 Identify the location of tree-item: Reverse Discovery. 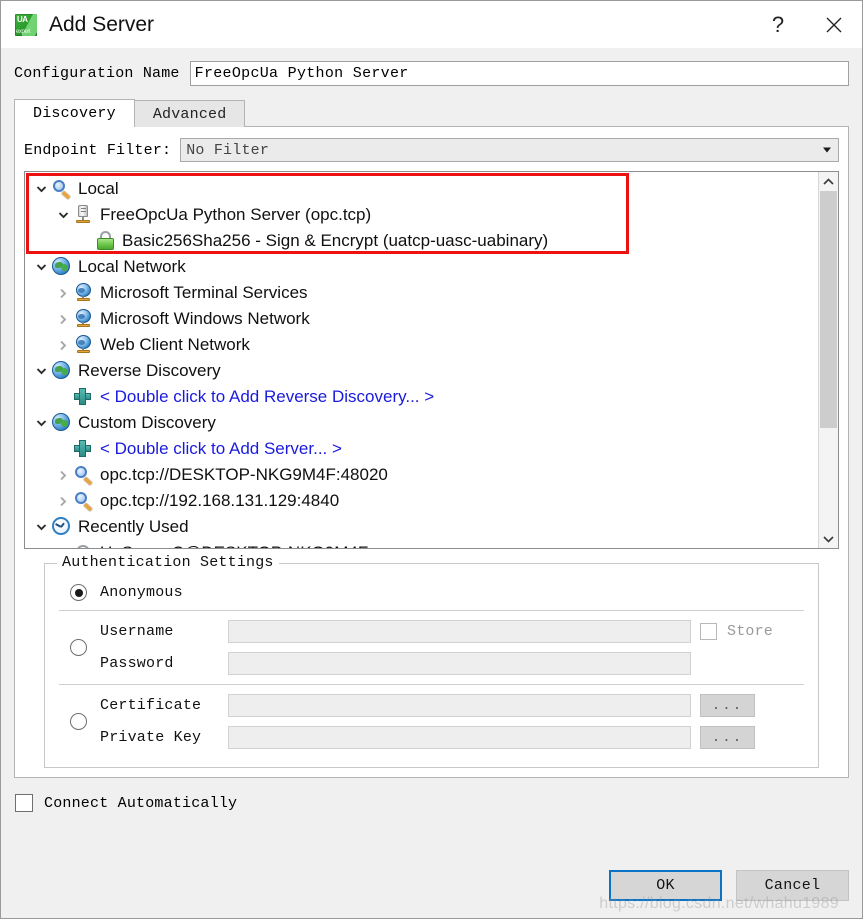
(421, 371).